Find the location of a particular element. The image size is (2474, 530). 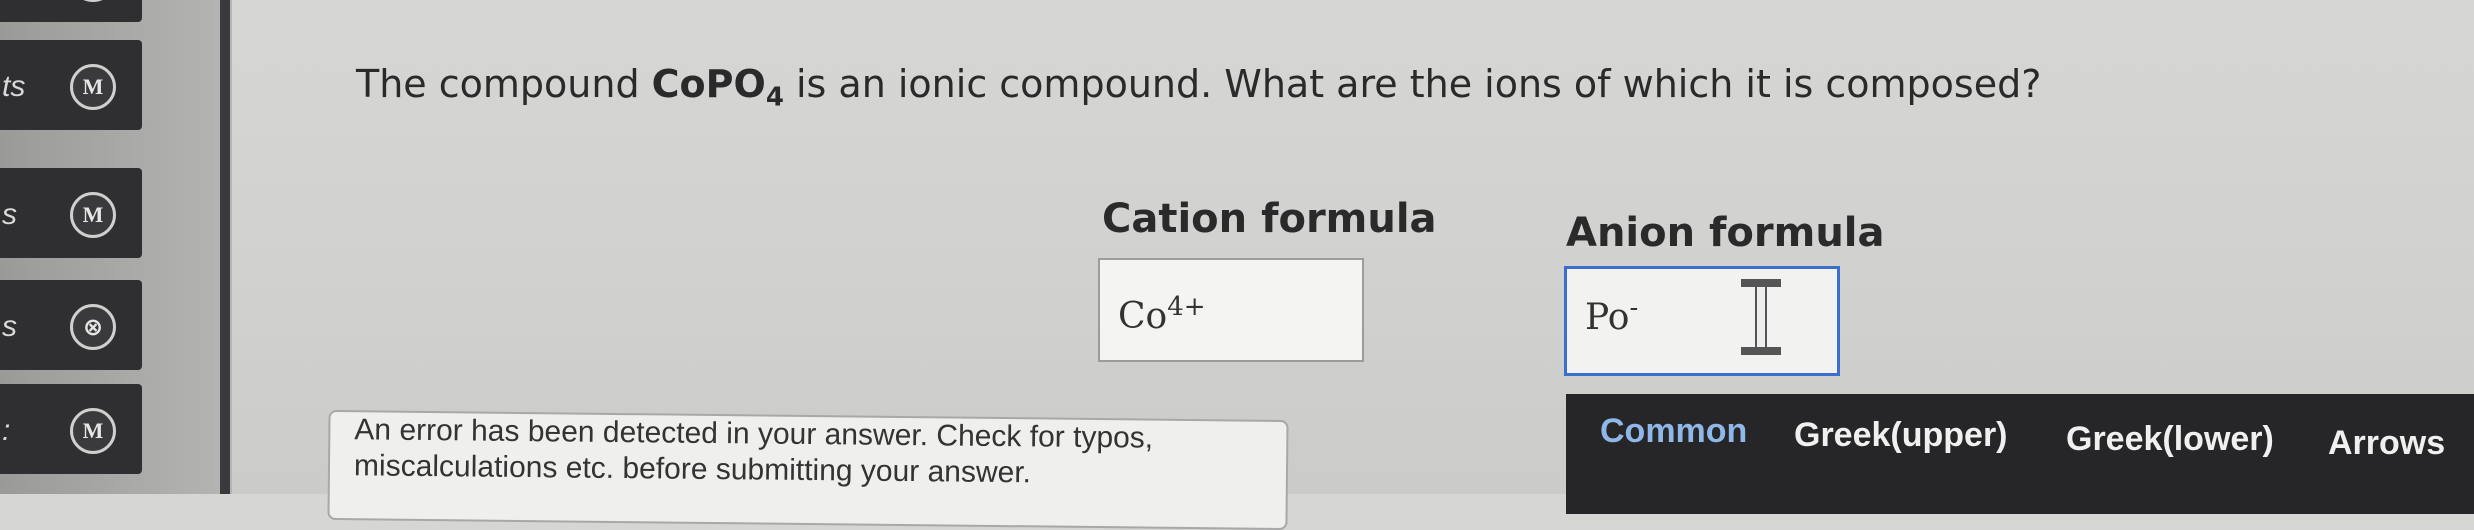

symbol-palette: Common Greek(upper) Greek(lower) Arrows is located at coordinates (2020, 454).